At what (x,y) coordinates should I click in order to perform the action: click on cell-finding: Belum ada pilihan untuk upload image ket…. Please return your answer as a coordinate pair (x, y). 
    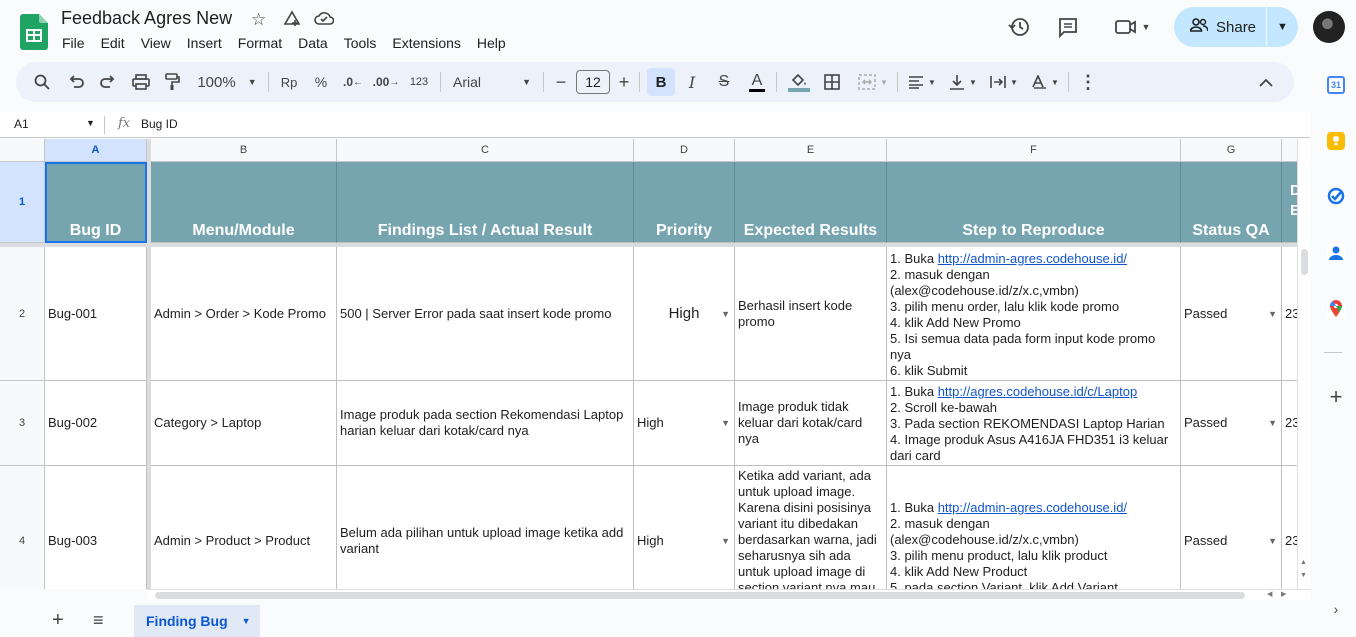
    Looking at the image, I should click on (485, 527).